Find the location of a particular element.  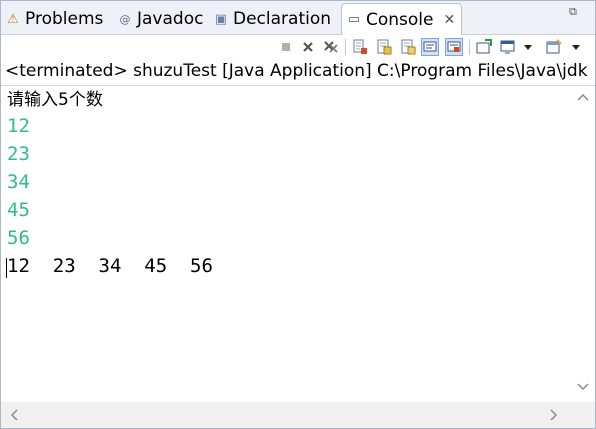

console-input-line: 23 is located at coordinates (18, 154).